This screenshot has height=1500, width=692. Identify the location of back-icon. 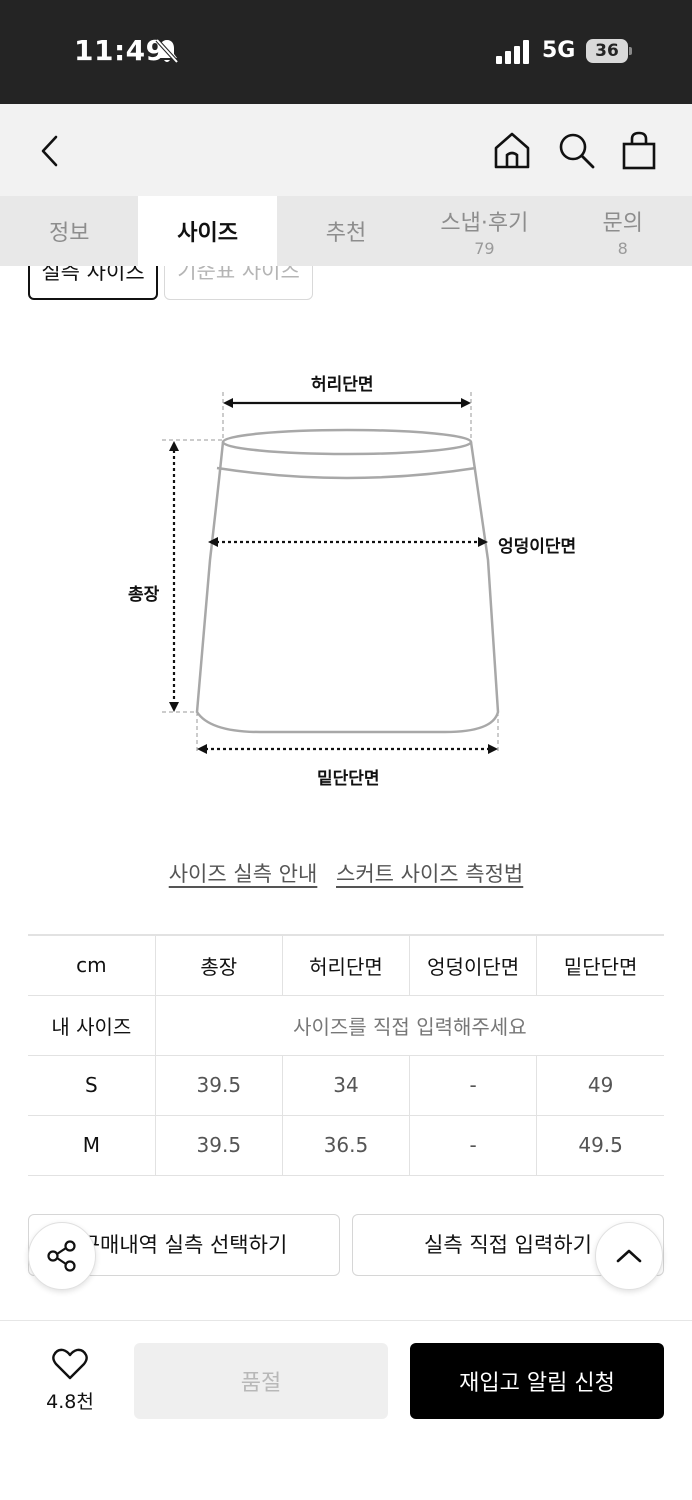
(50, 151).